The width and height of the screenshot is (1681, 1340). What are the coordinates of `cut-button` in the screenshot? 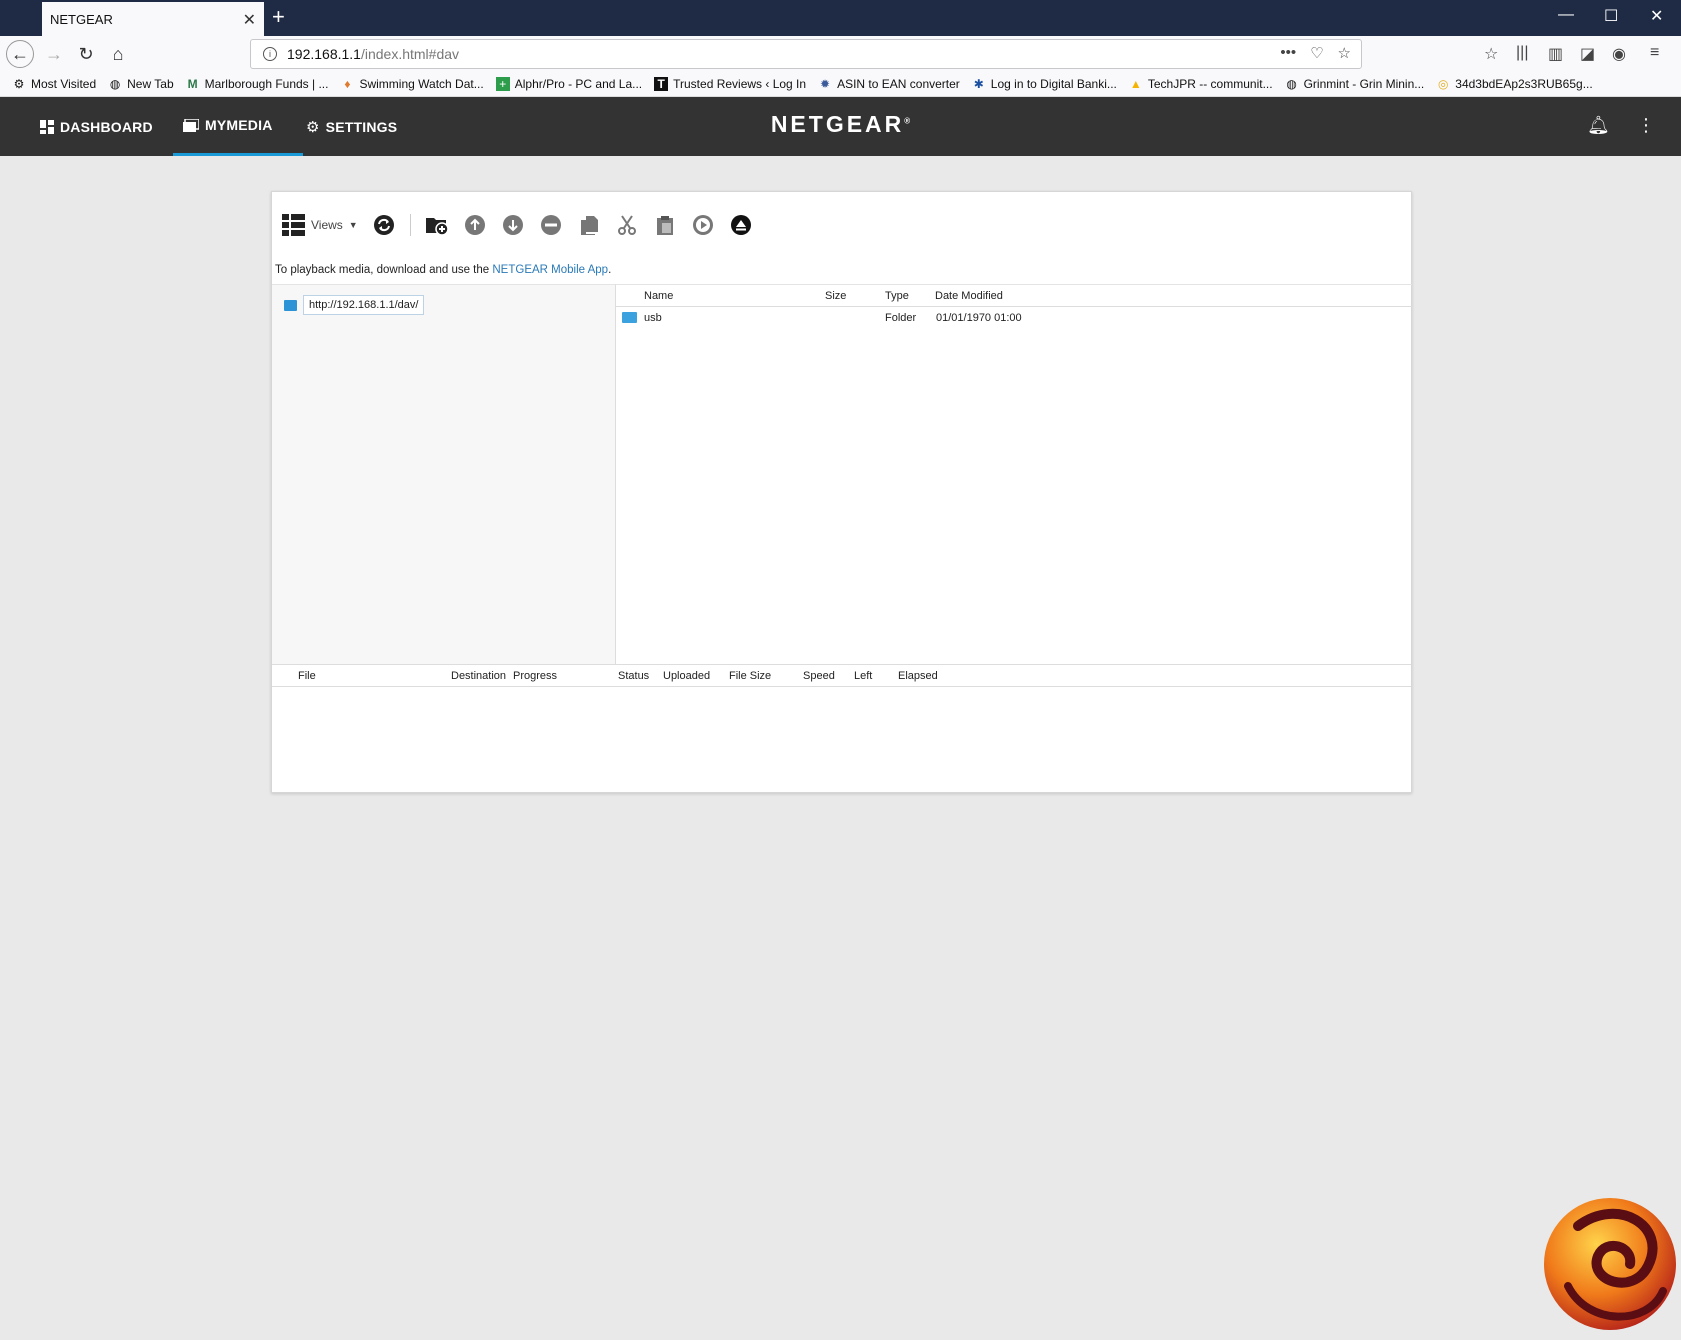 It's located at (627, 225).